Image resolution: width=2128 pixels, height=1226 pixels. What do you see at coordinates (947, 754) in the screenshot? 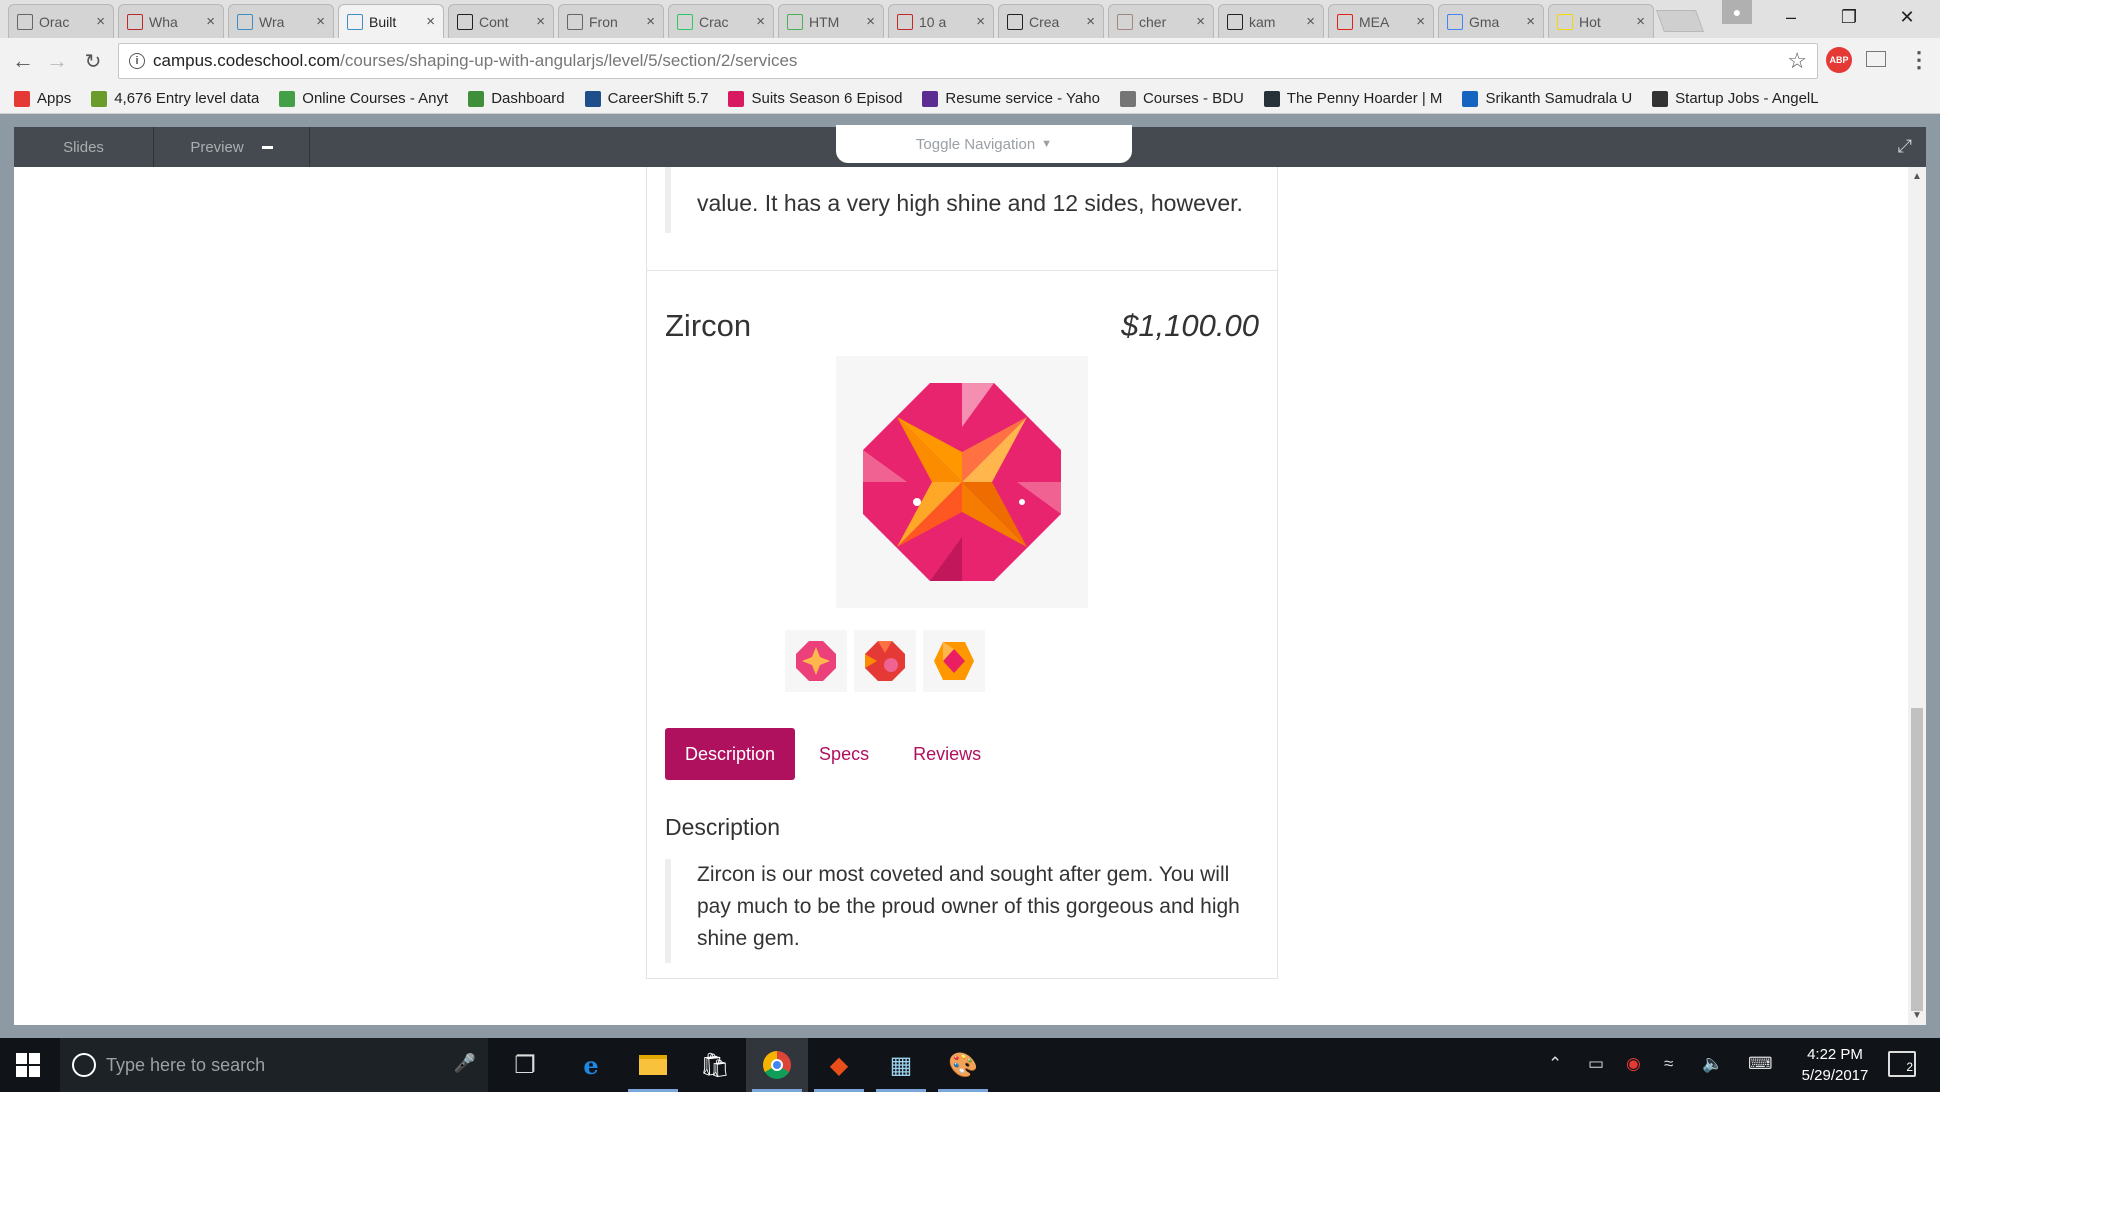
I see `tab-reviews: Reviews` at bounding box center [947, 754].